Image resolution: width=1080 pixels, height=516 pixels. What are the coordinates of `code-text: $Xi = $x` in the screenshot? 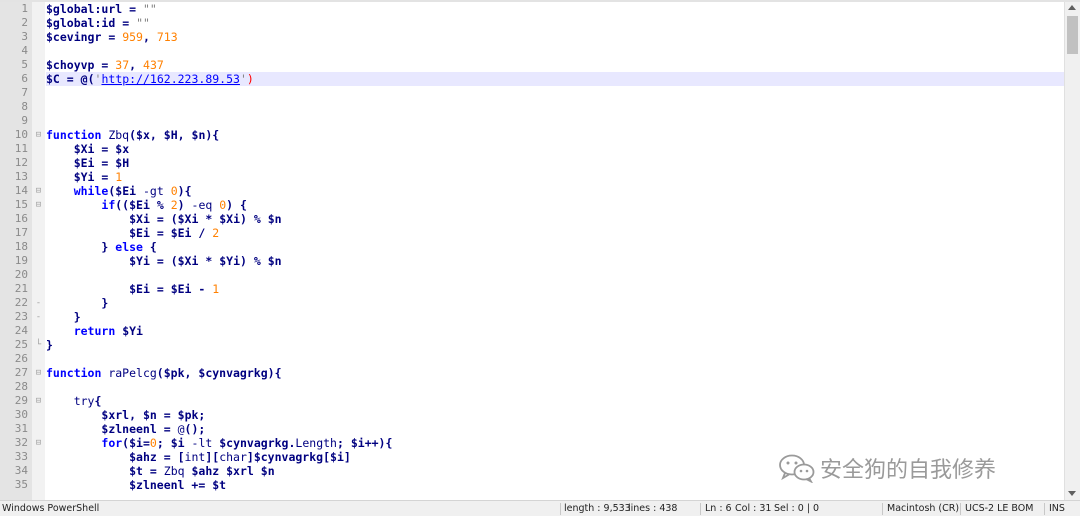 It's located at (555, 149).